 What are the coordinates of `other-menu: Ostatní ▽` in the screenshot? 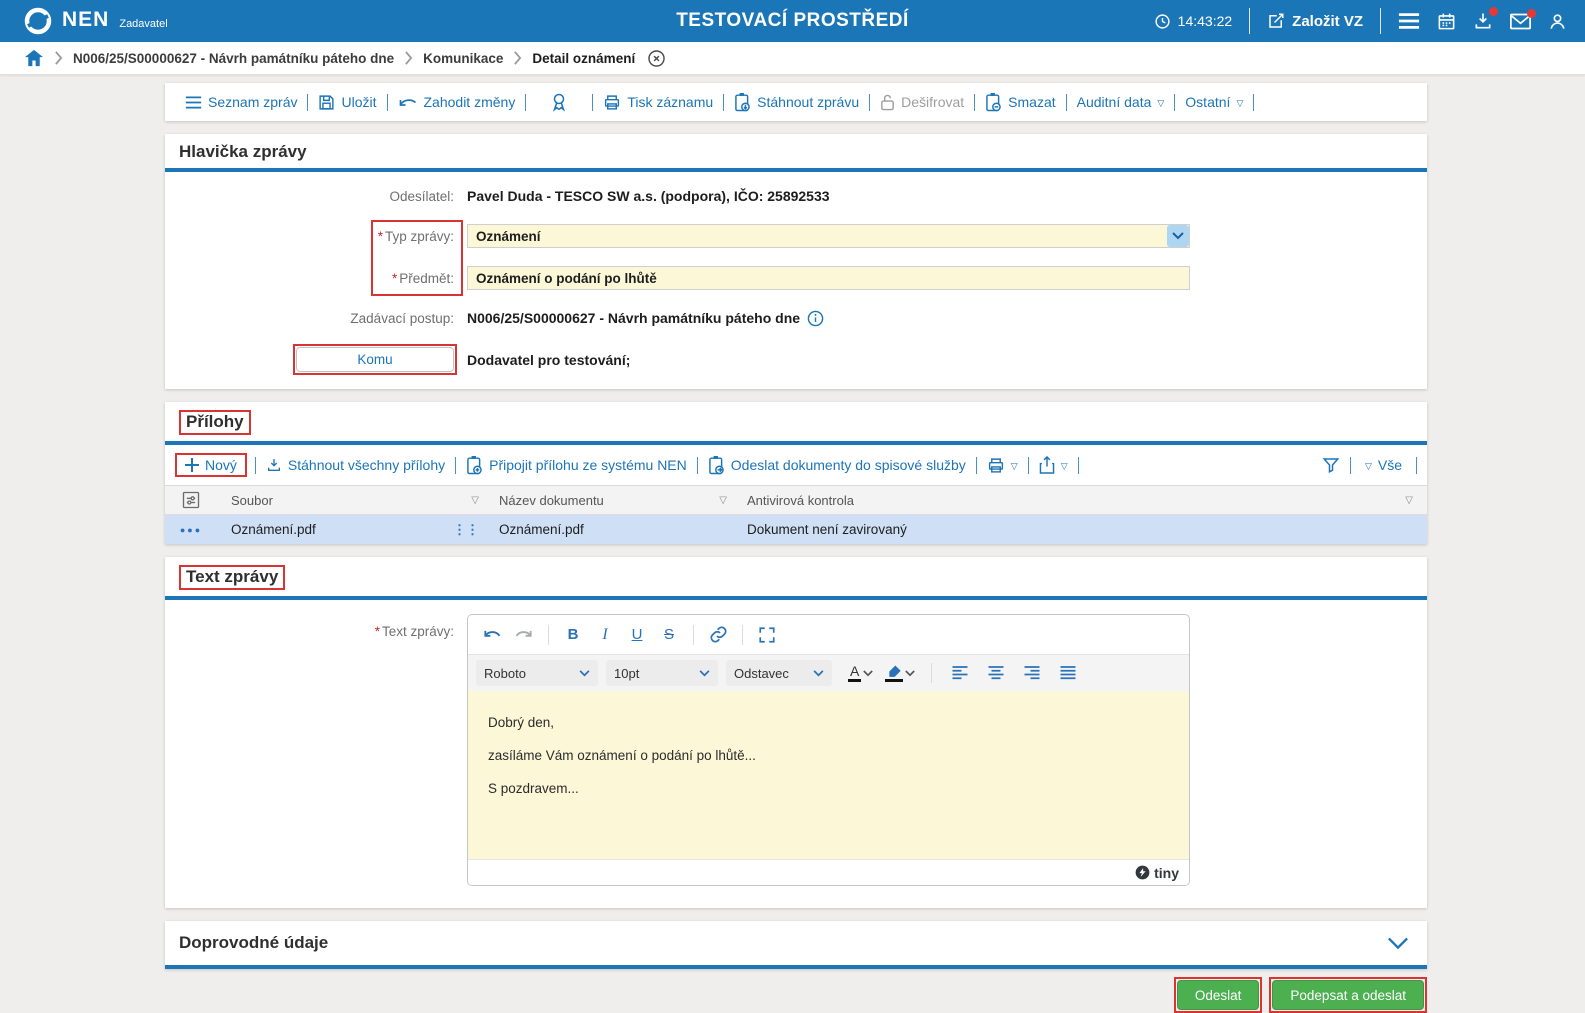 It's located at (1214, 102).